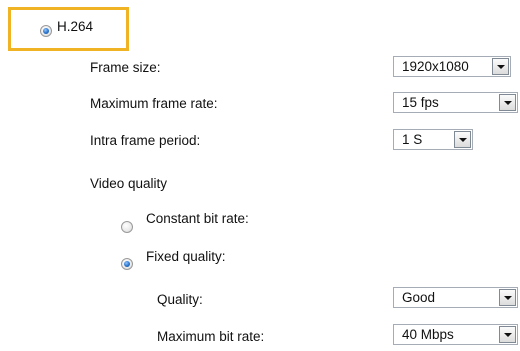  Describe the element at coordinates (455, 297) in the screenshot. I see `quality-select: Good` at that location.